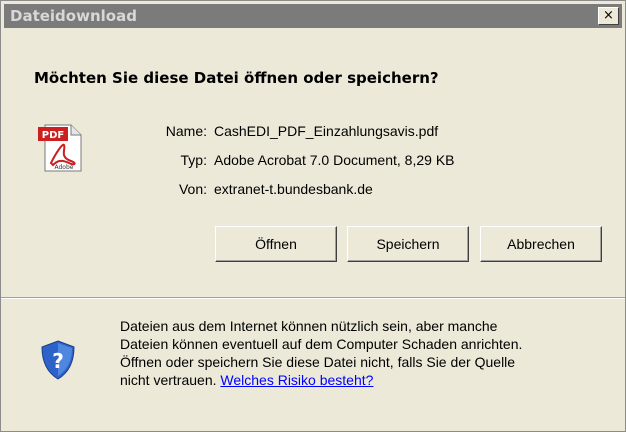  What do you see at coordinates (186, 131) in the screenshot?
I see `name-label: Name:` at bounding box center [186, 131].